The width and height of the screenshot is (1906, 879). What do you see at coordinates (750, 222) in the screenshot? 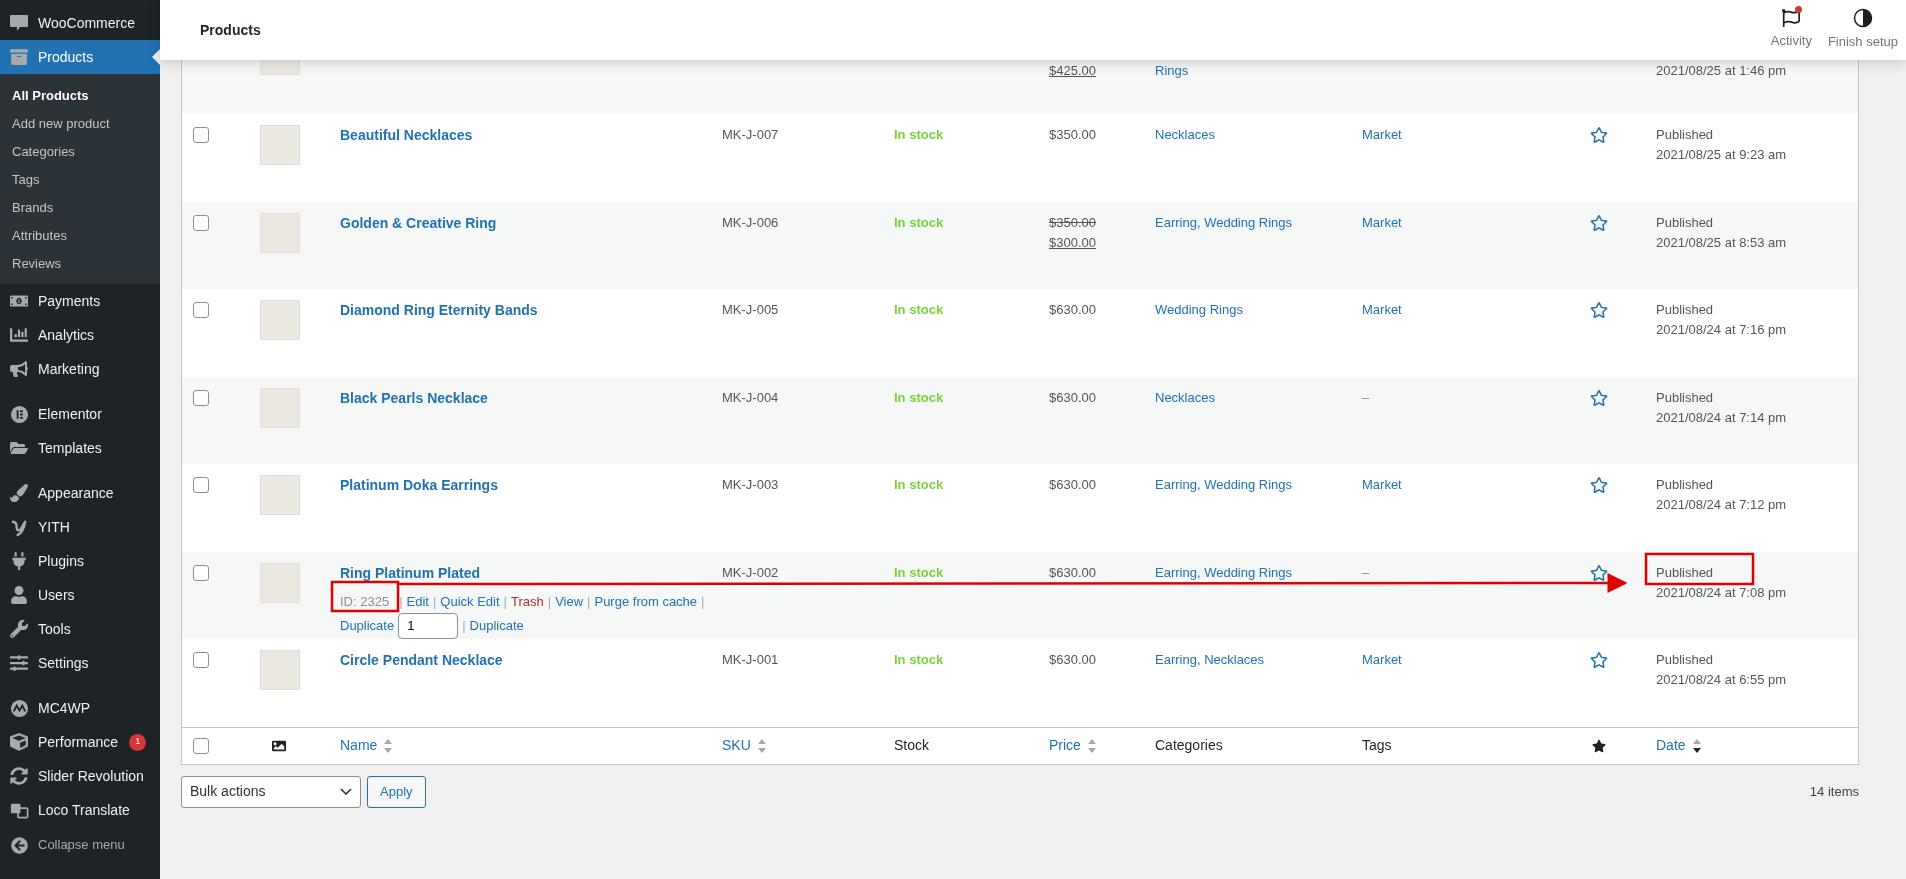
I see `sku-text: MK-J-006` at bounding box center [750, 222].